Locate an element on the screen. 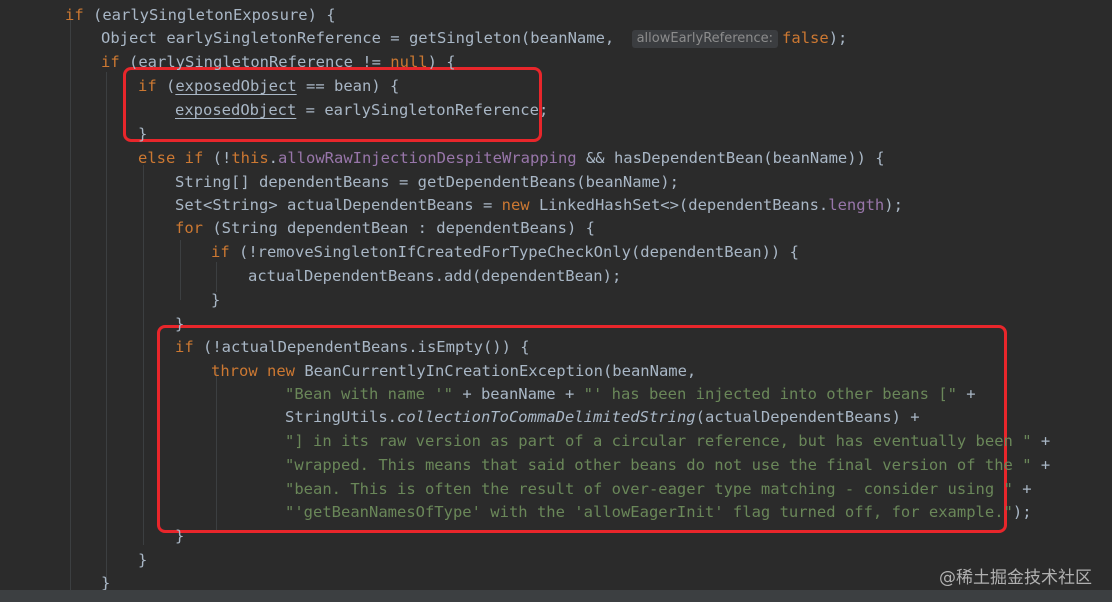 The width and height of the screenshot is (1112, 602). watermark: @稀土掘金技术社区 is located at coordinates (1015, 578).